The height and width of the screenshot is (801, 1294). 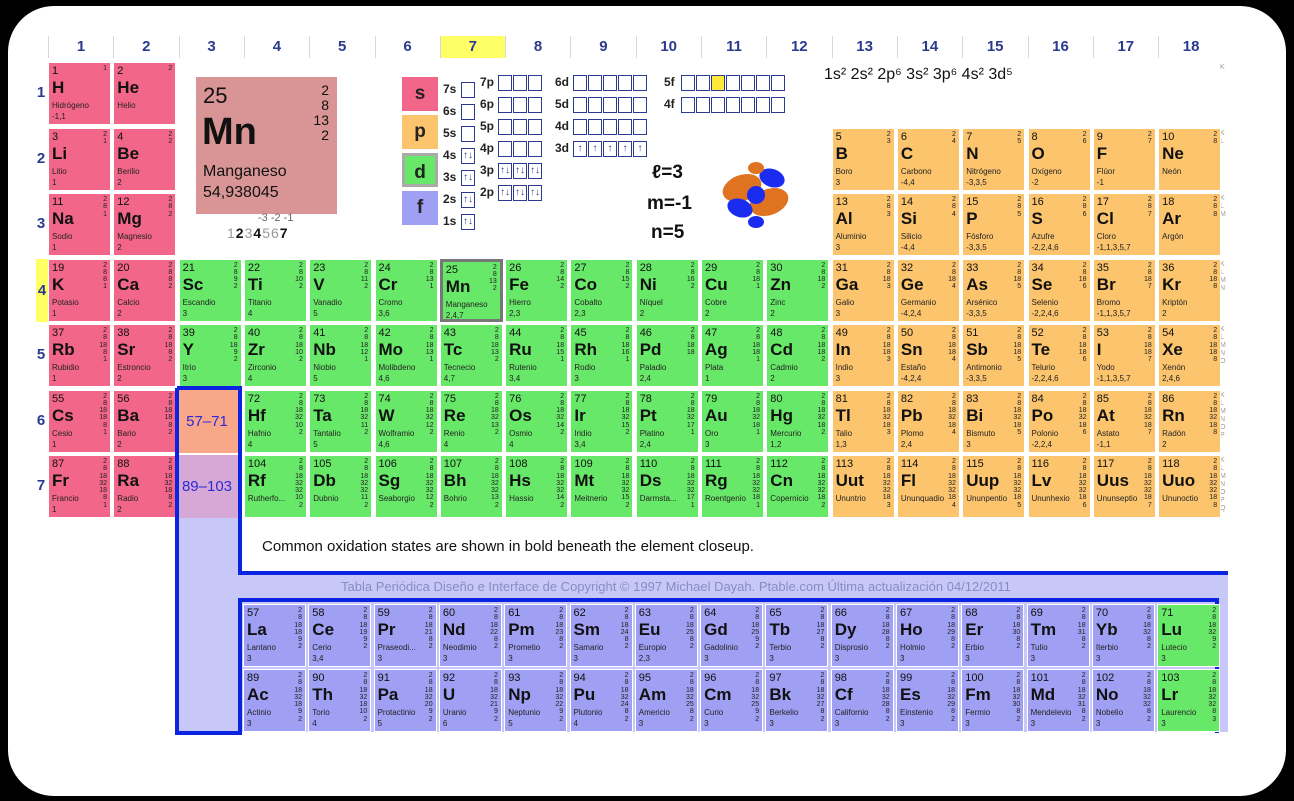 What do you see at coordinates (537, 355) in the screenshot?
I see `element-ru: 44 Ru Rutenio 3,4 2 8 18 15 1` at bounding box center [537, 355].